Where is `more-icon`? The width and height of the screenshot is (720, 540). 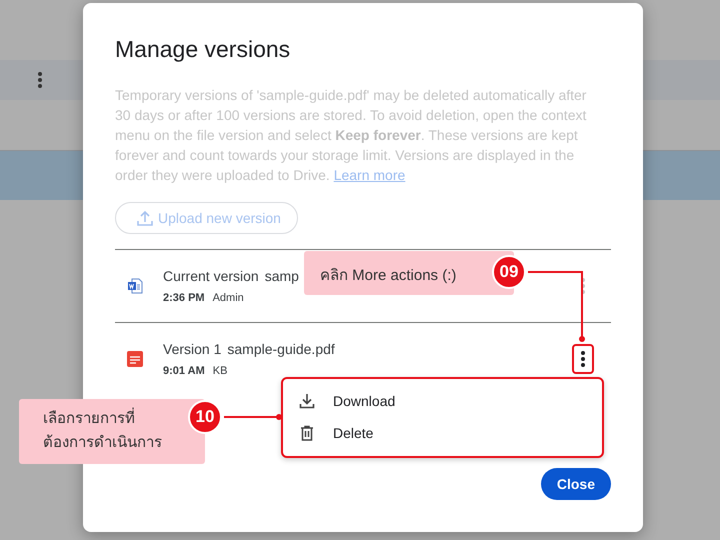
more-icon is located at coordinates (583, 359).